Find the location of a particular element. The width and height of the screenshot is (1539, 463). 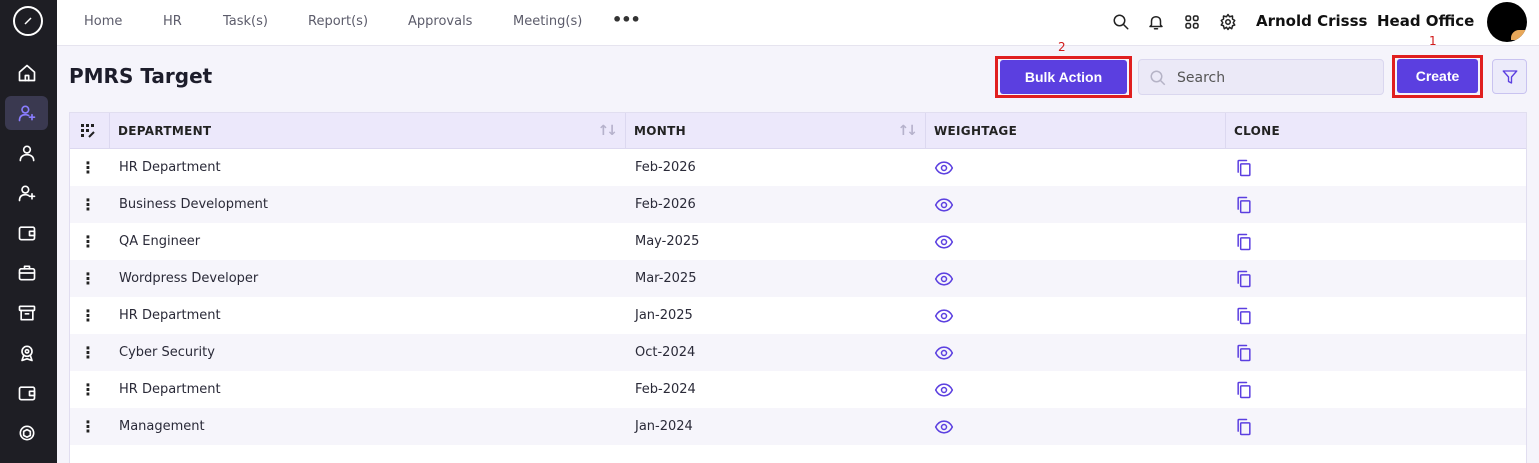

nav-home: Home is located at coordinates (103, 21).